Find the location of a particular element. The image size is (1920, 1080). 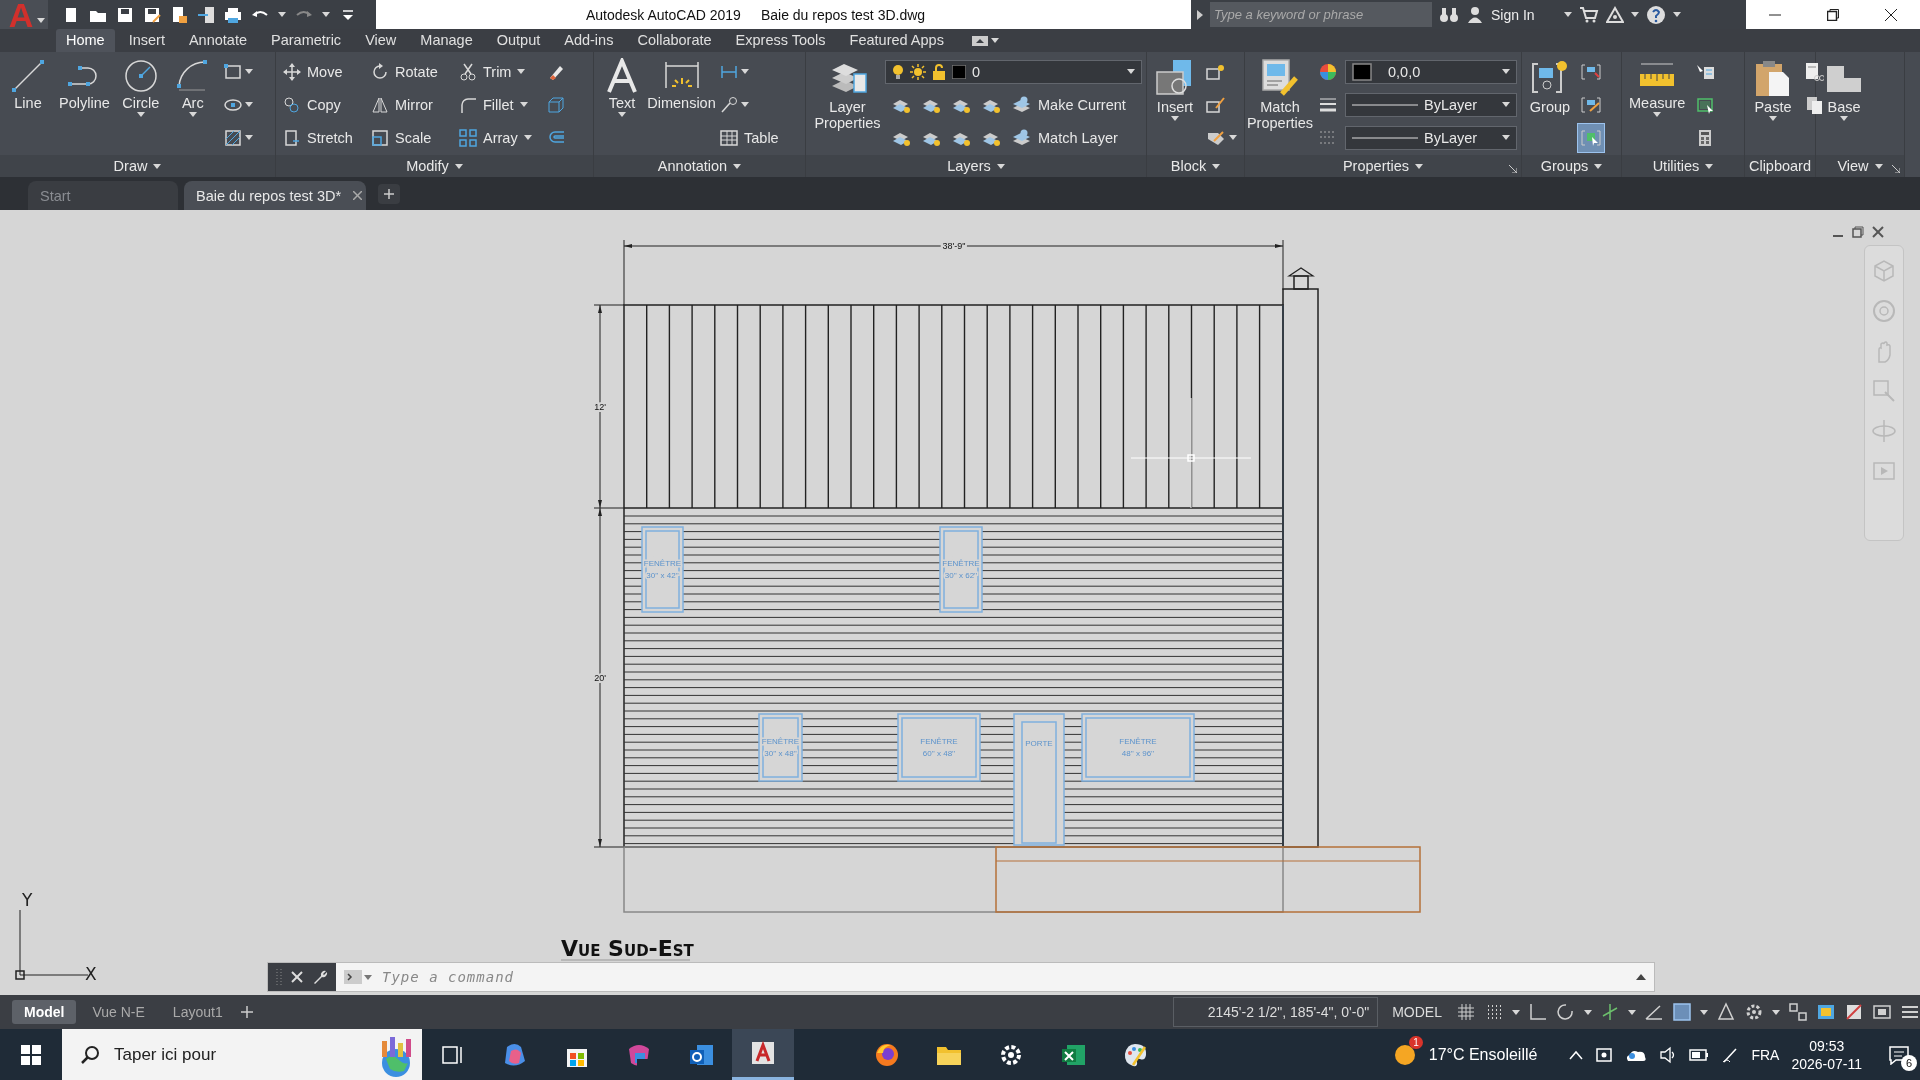

window-size: 30'' x 62'' is located at coordinates (961, 575).